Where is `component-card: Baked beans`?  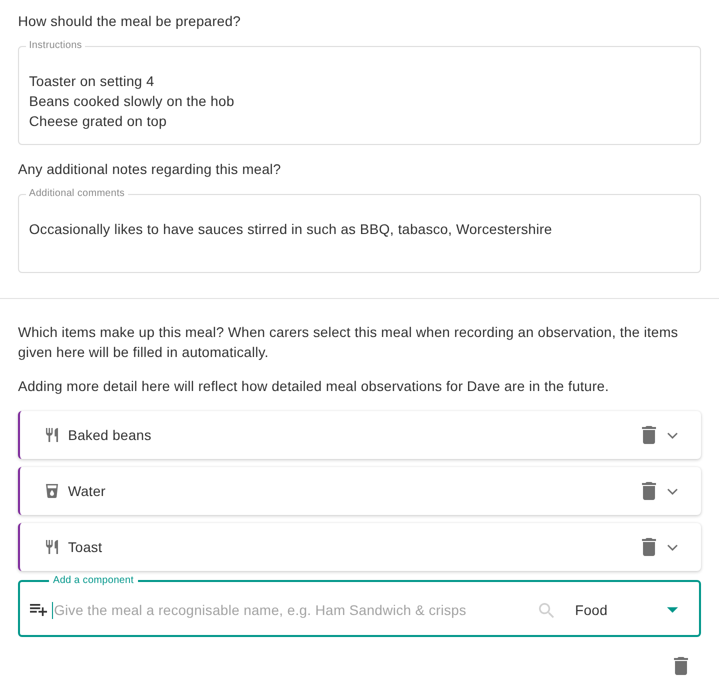 component-card: Baked beans is located at coordinates (359, 435).